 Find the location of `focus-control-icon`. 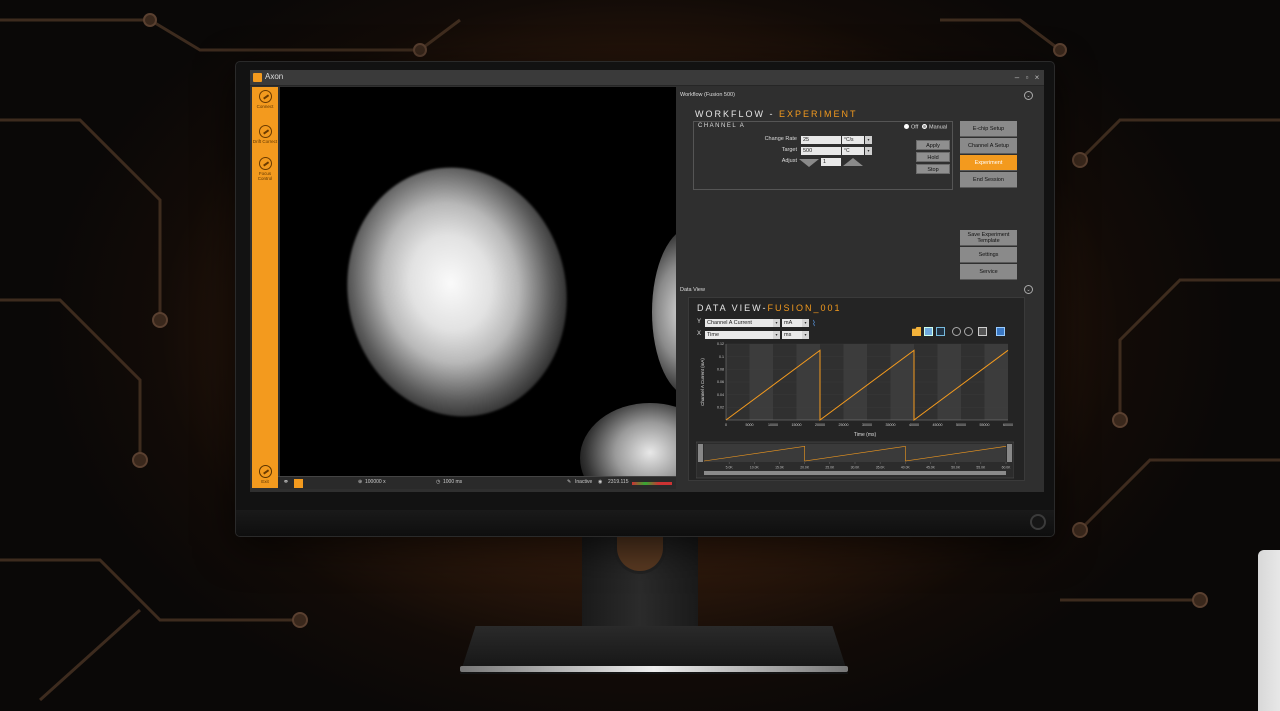

focus-control-icon is located at coordinates (265, 163).